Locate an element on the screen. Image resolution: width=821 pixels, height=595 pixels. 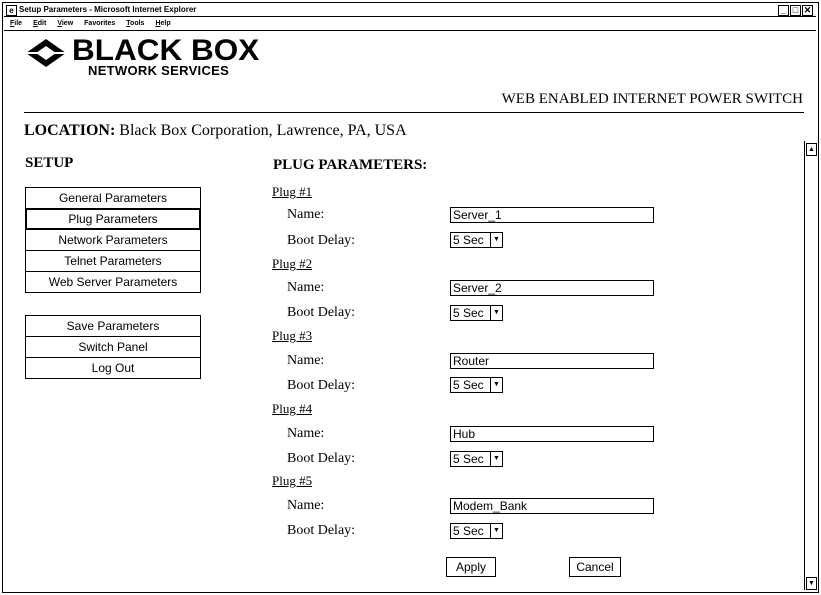
brand-subtitle: NETWORK SERVICES is located at coordinates (159, 70).